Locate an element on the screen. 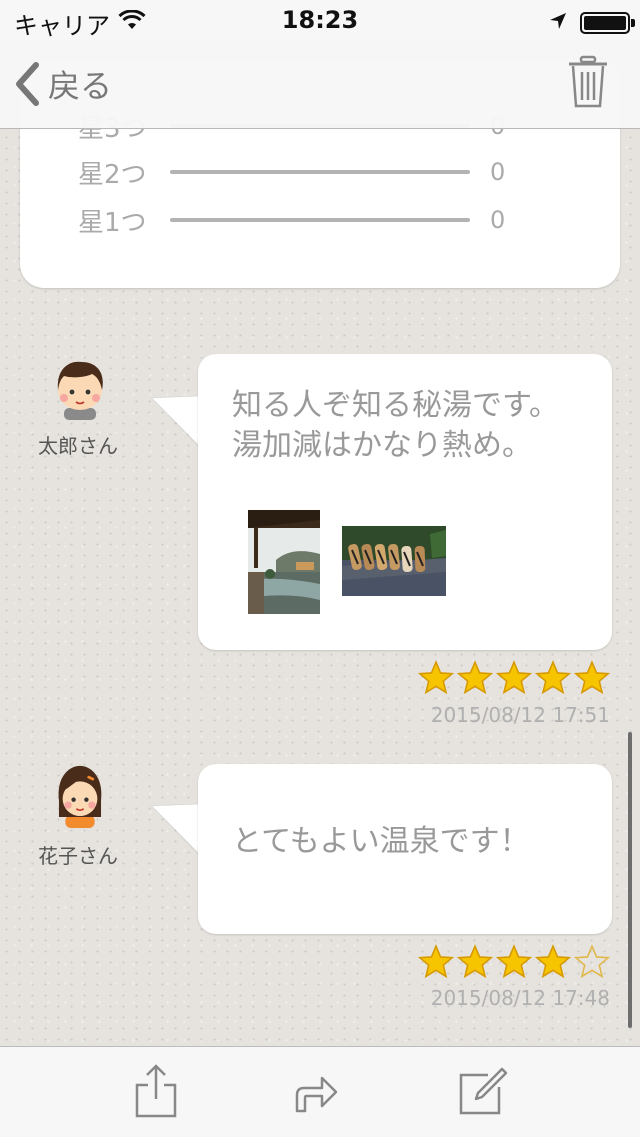 The height and width of the screenshot is (1137, 640). review-text: とてもよい温泉です！ is located at coordinates (381, 841).